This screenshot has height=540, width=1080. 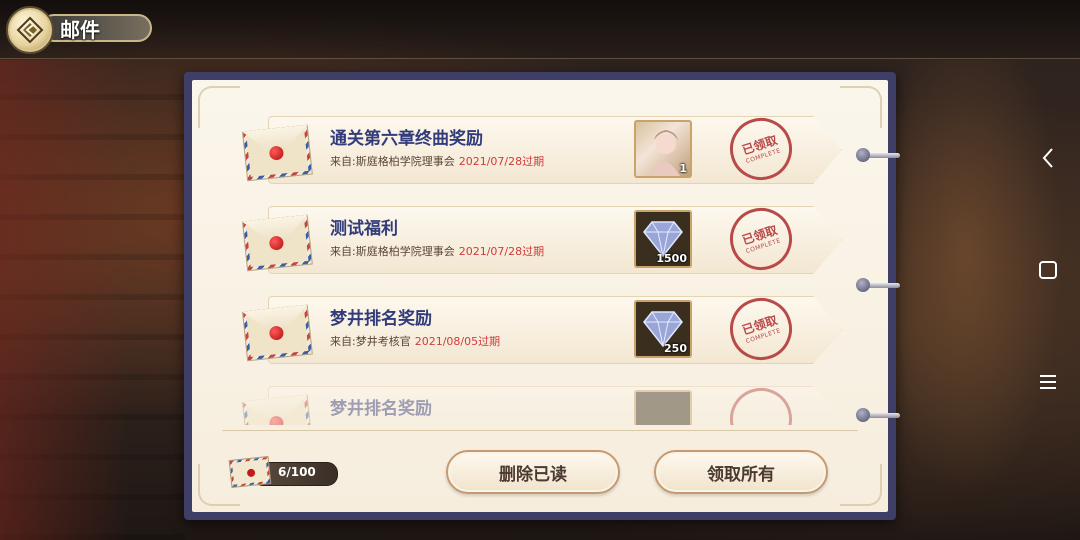 I want to click on mail-title: 测试福利, so click(x=364, y=229).